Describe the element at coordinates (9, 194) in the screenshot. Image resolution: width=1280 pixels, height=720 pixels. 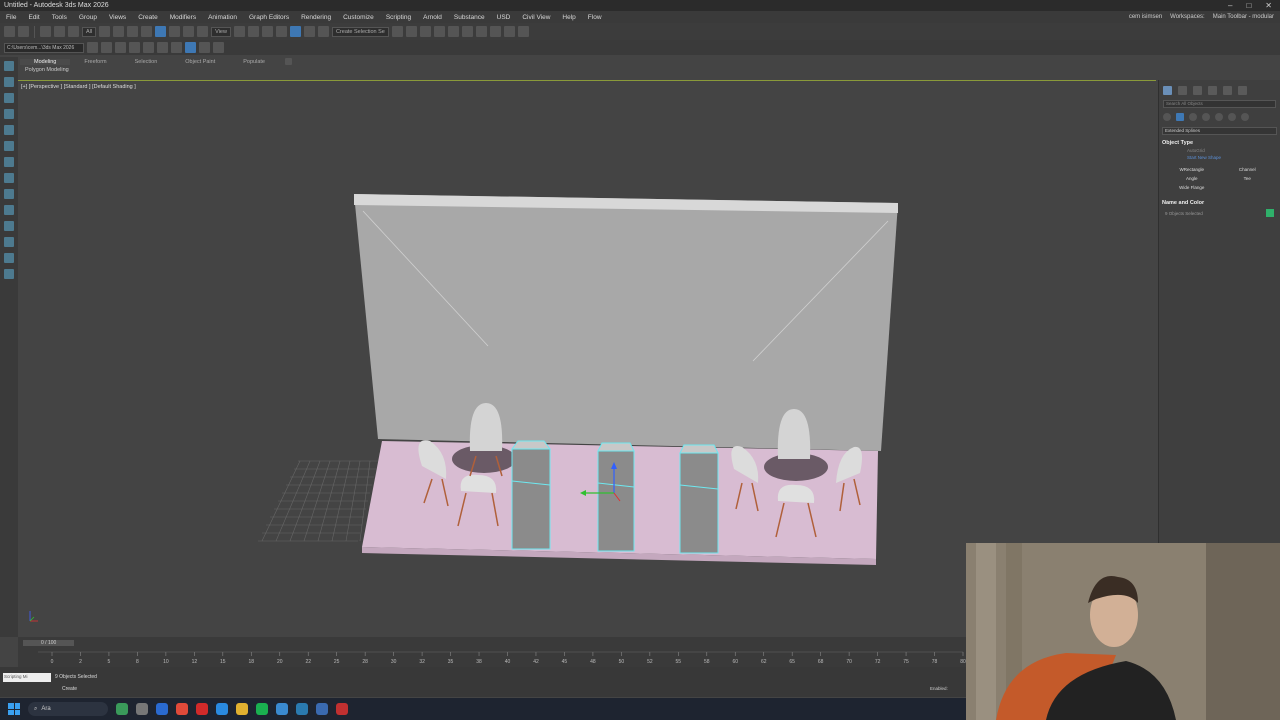
I see `sort-icon` at that location.